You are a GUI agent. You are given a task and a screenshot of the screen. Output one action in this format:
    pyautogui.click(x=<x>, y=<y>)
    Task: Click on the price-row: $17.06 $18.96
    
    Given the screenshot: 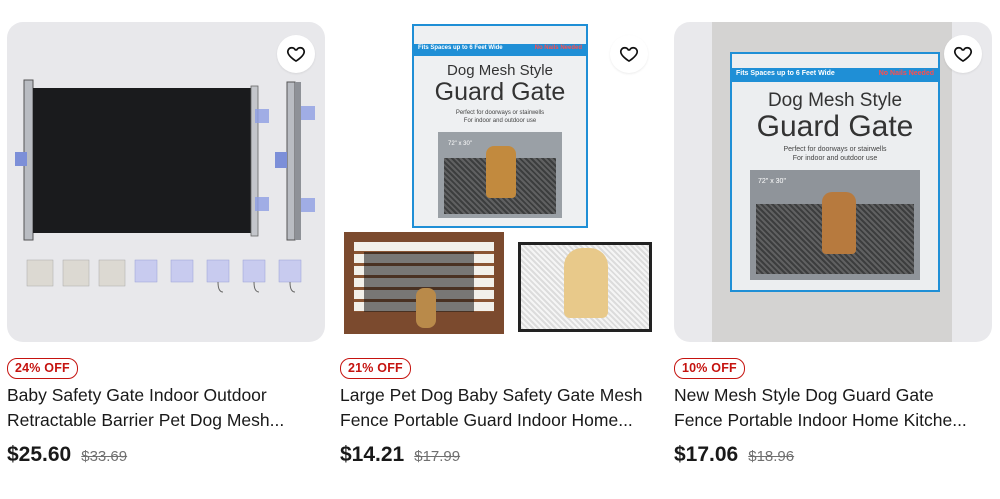 What is the action you would take?
    pyautogui.click(x=734, y=455)
    